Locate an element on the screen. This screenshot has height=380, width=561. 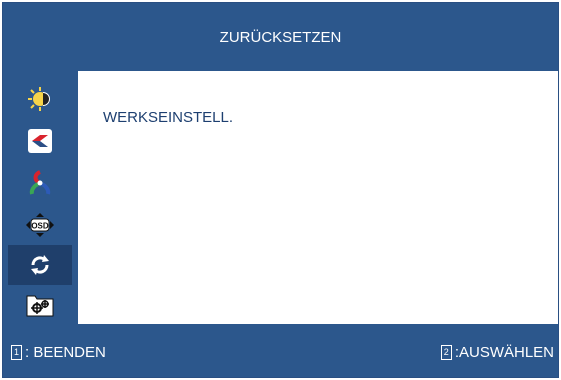
sidebar-item-extra is located at coordinates (40, 305).